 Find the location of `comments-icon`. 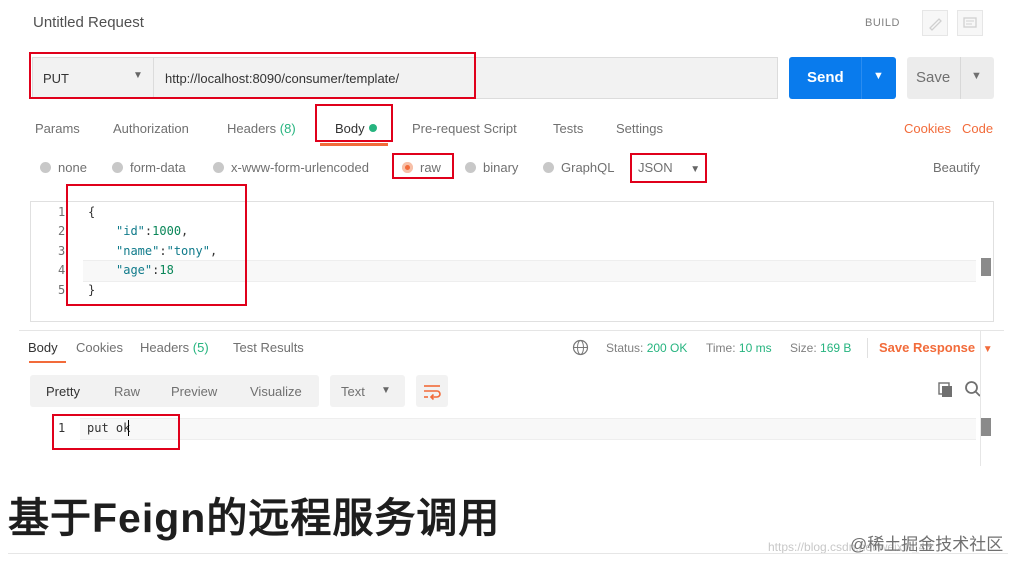

comments-icon is located at coordinates (970, 23).